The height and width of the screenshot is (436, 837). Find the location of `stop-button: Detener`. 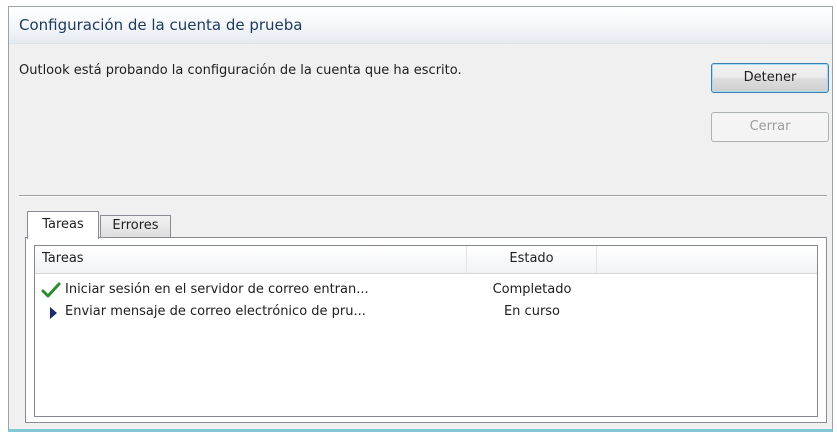

stop-button: Detener is located at coordinates (770, 78).